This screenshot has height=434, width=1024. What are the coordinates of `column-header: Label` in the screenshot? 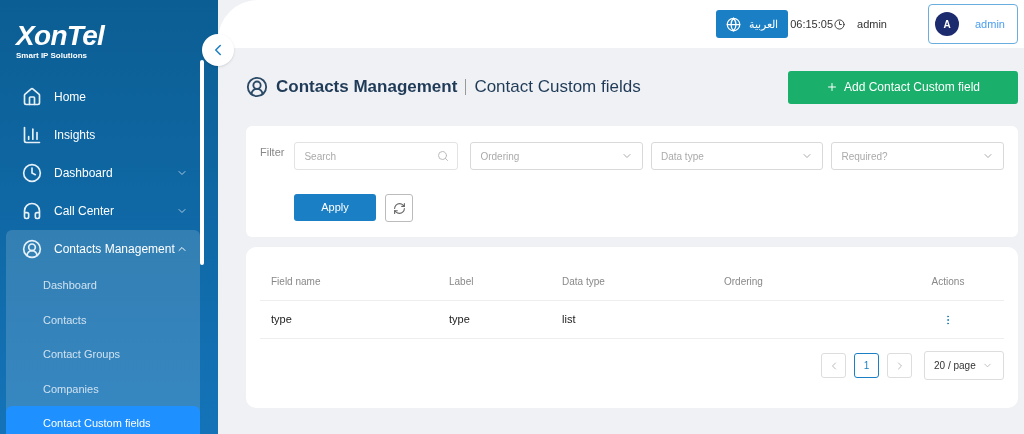 It's located at (462, 282).